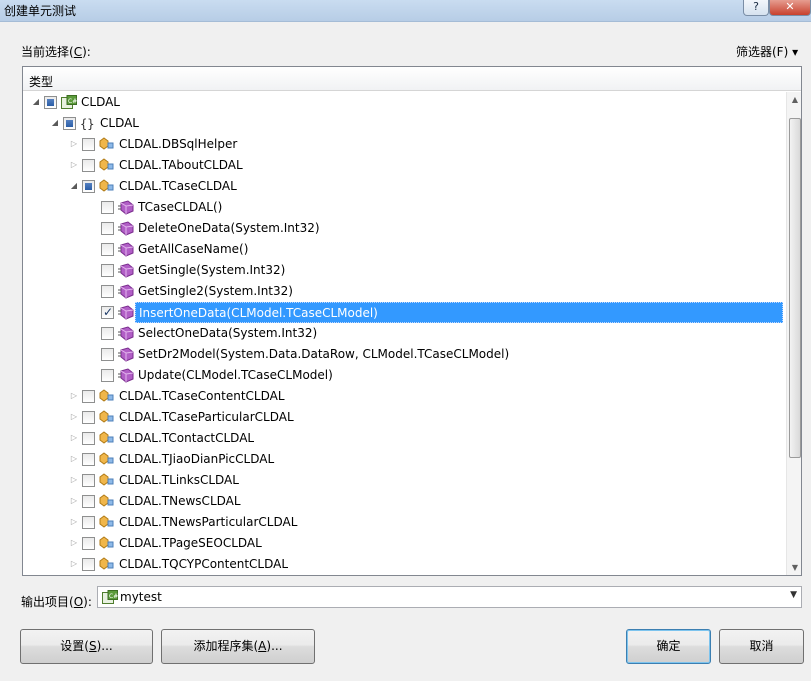  Describe the element at coordinates (197, 459) in the screenshot. I see `tree-node-label: CLDAL.TJiaoDianPicCLDAL` at that location.